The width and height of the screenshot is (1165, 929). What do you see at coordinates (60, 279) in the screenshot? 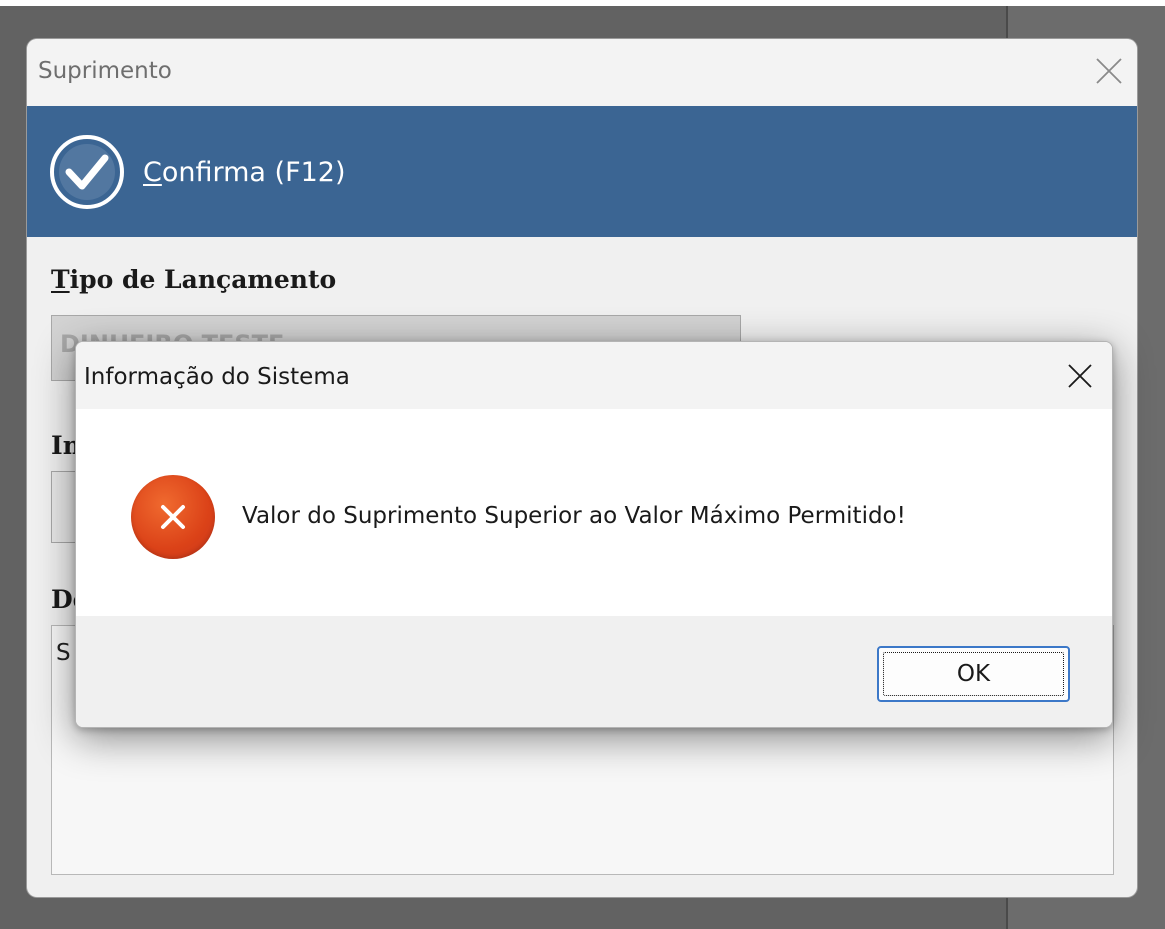
I see `tipo-accelerator: T` at bounding box center [60, 279].